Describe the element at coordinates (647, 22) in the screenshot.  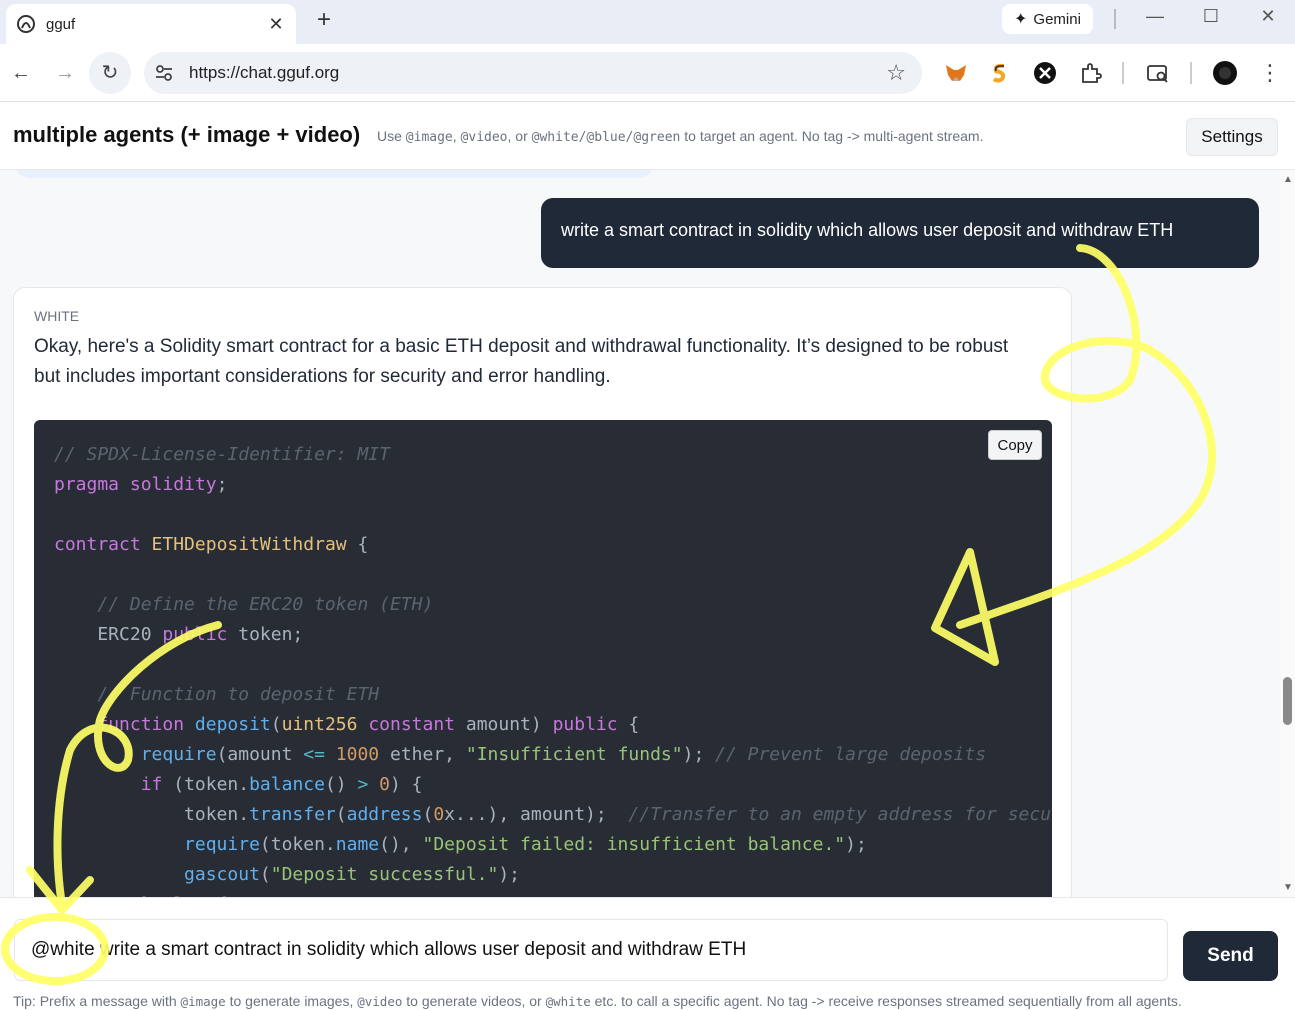
I see `browser-tab-strip: gguf ✕ + ✦ Gemini — ☐ ✕` at that location.